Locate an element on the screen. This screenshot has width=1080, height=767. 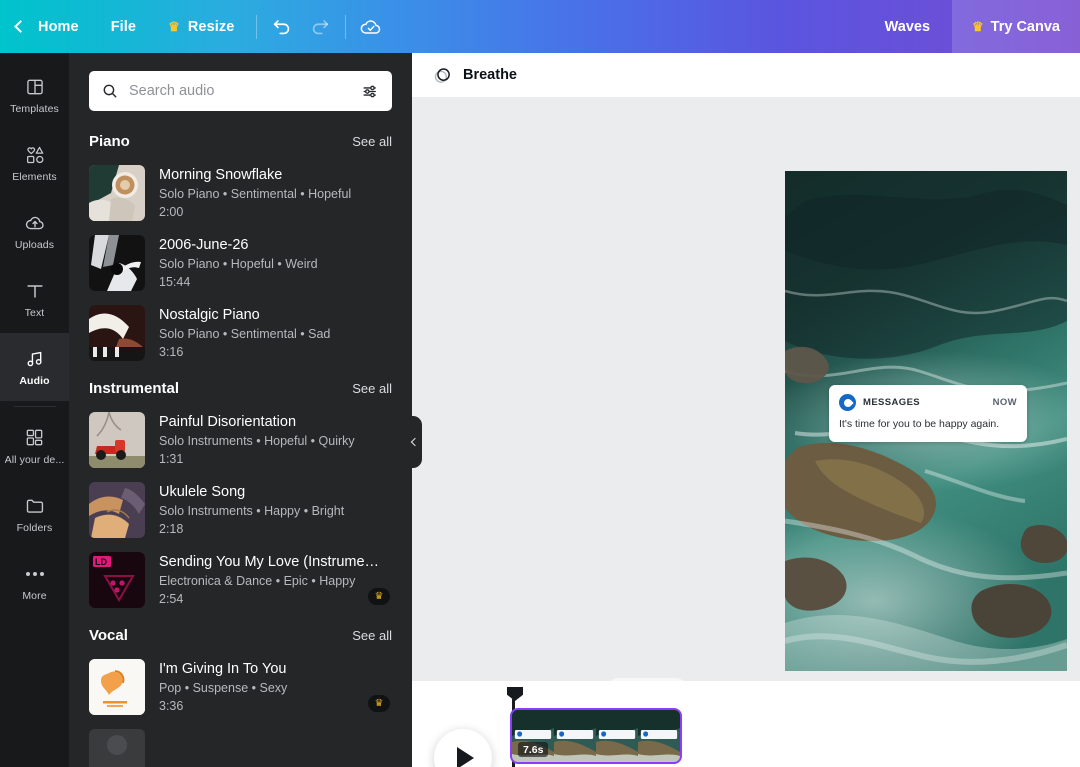
templates-icon is located at coordinates (35, 87).